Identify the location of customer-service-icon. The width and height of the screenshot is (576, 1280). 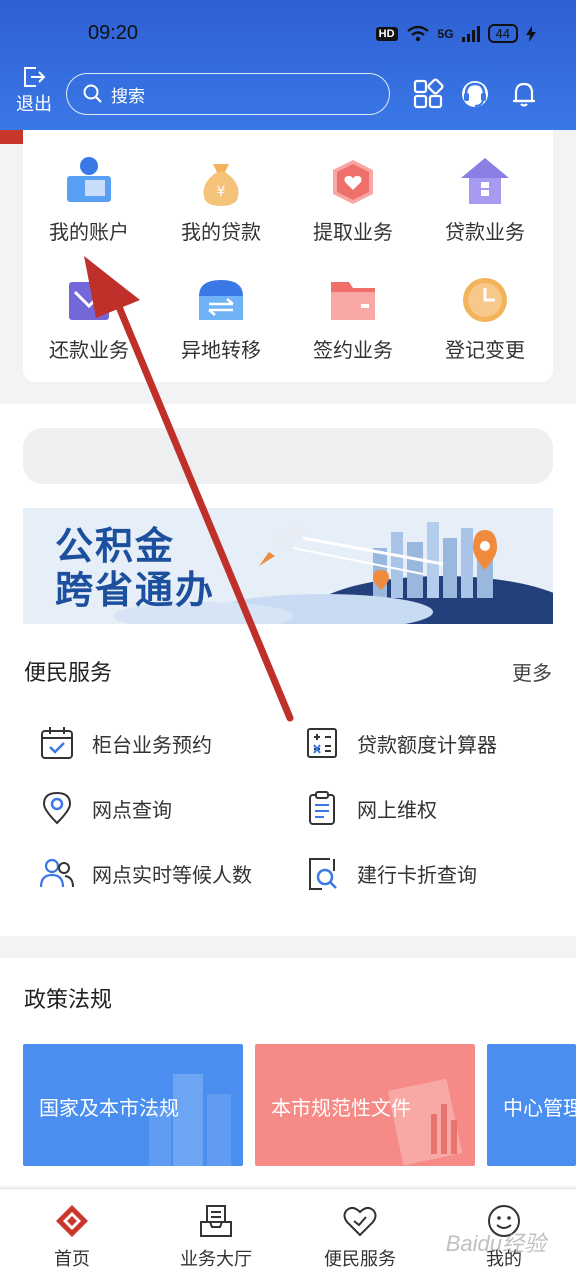
(475, 94).